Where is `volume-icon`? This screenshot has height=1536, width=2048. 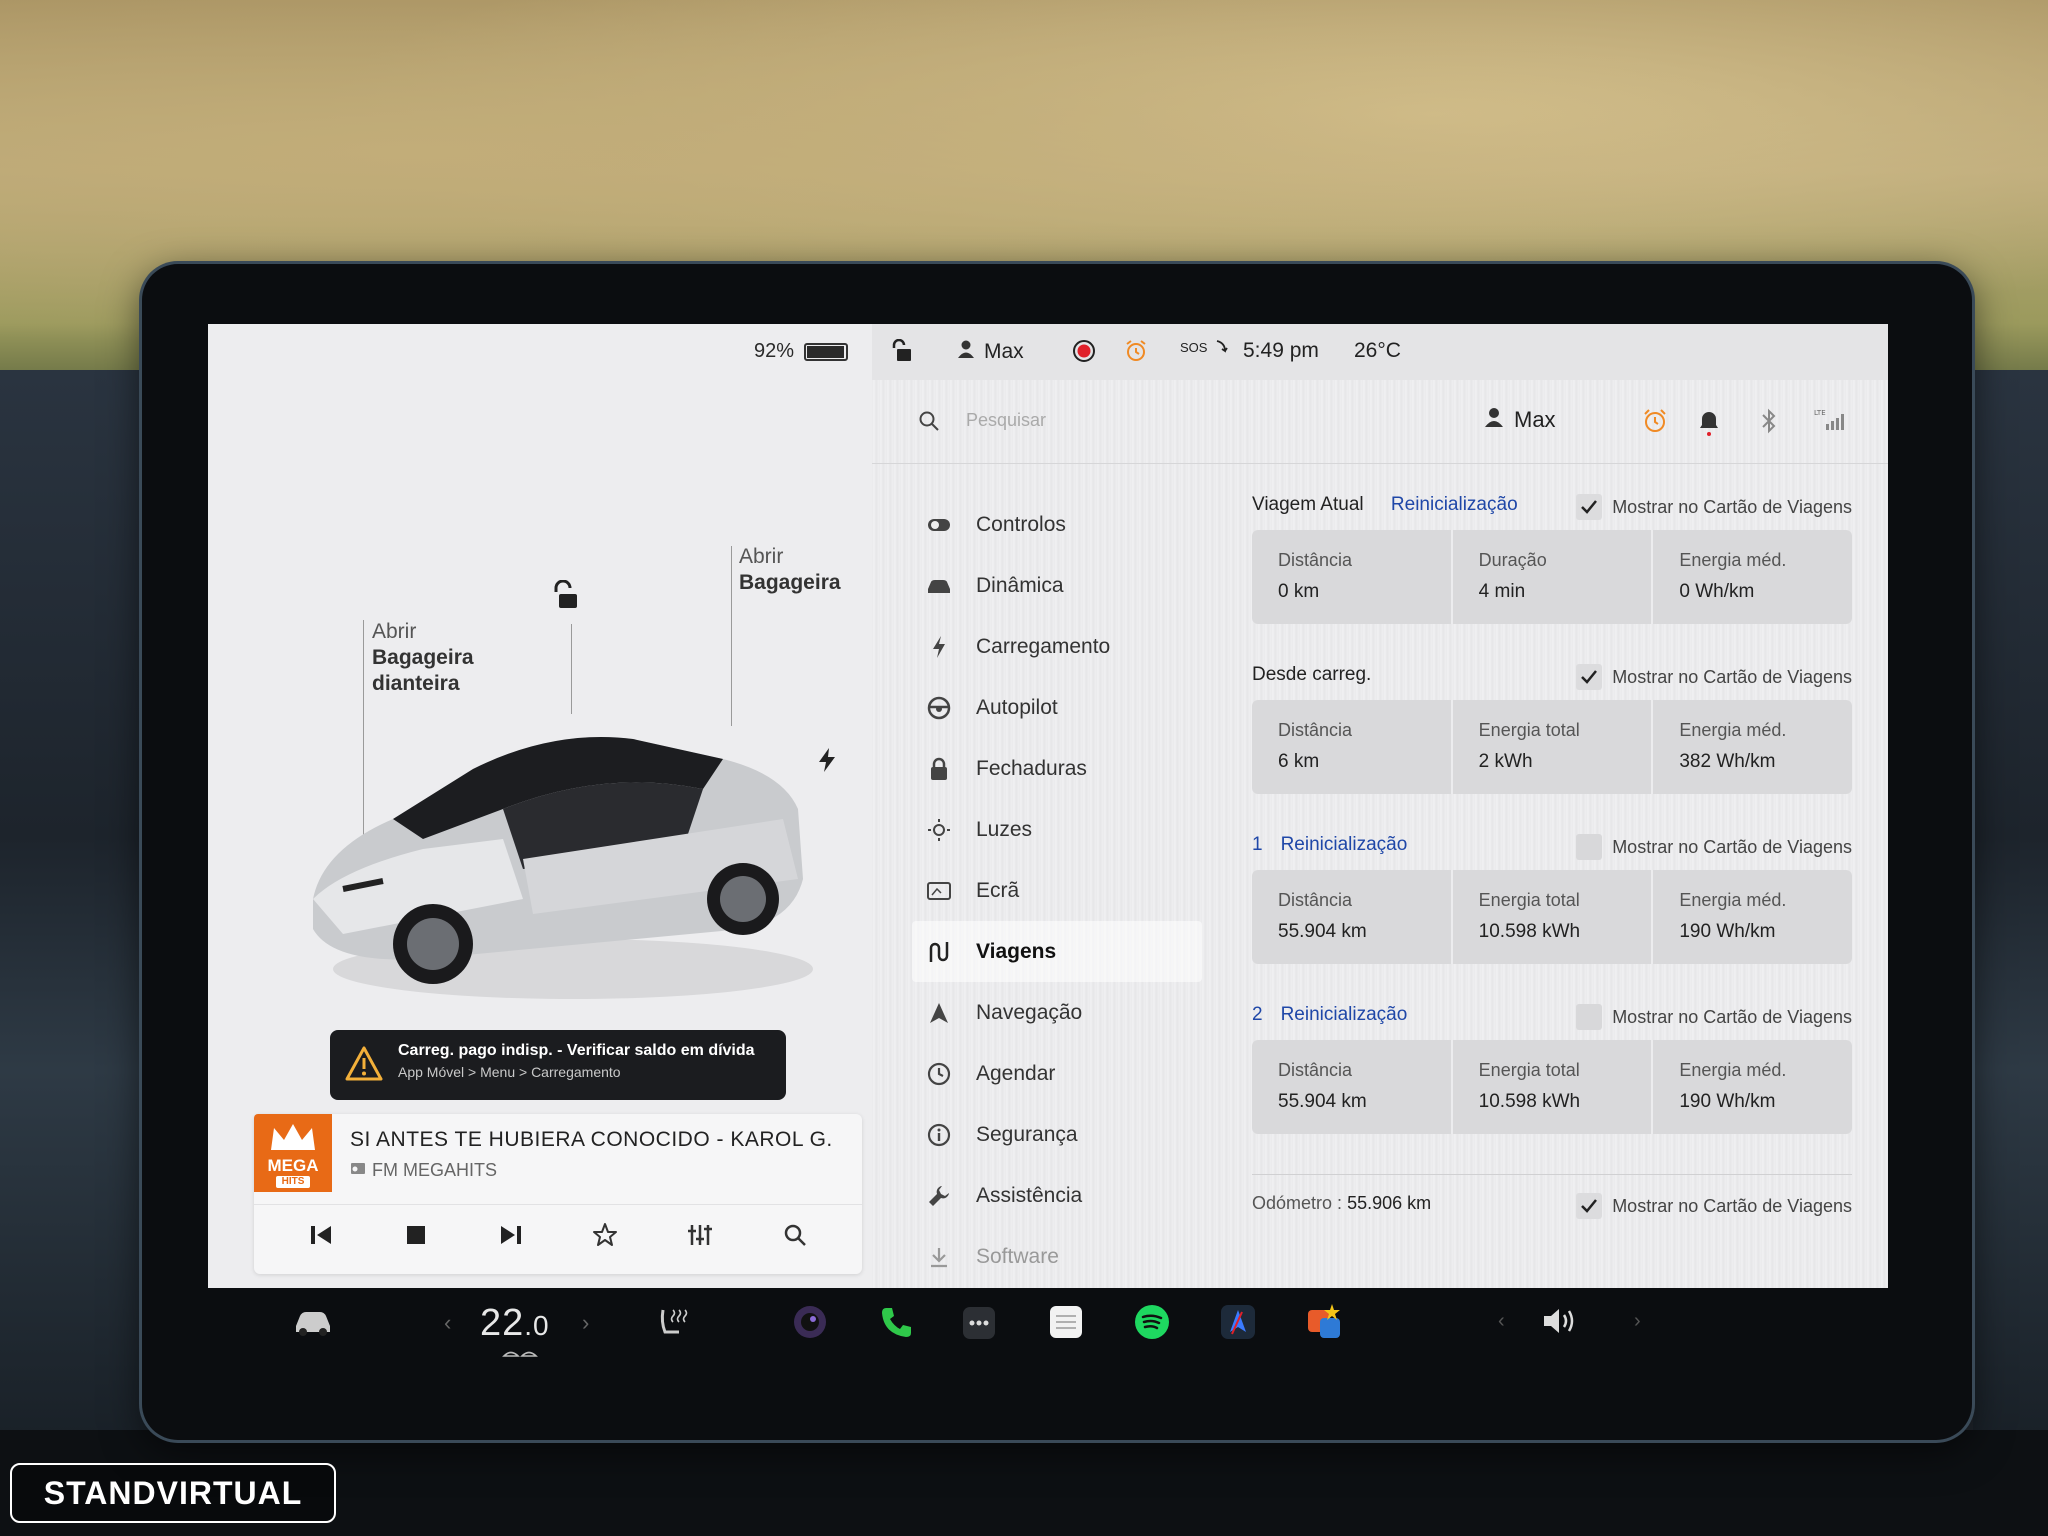 volume-icon is located at coordinates (1562, 1323).